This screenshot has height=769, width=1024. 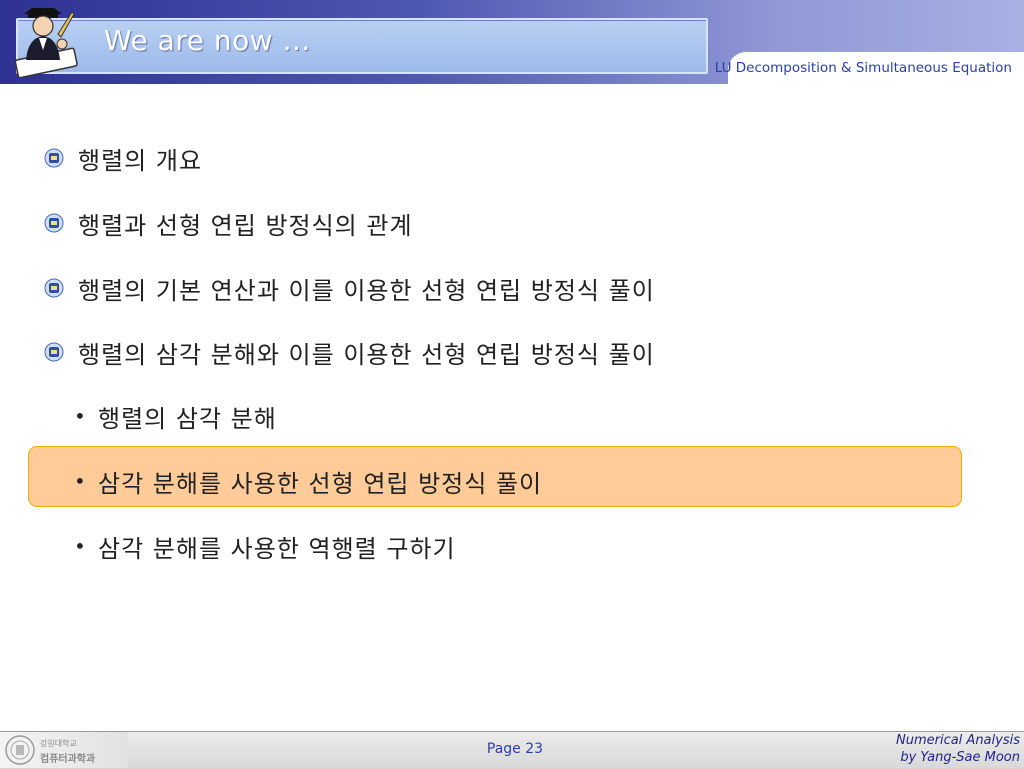 I want to click on bullet-item: 행렬의 기본 연산과 이를 이용한 선형 연립 방정식 풀이, so click(x=349, y=288).